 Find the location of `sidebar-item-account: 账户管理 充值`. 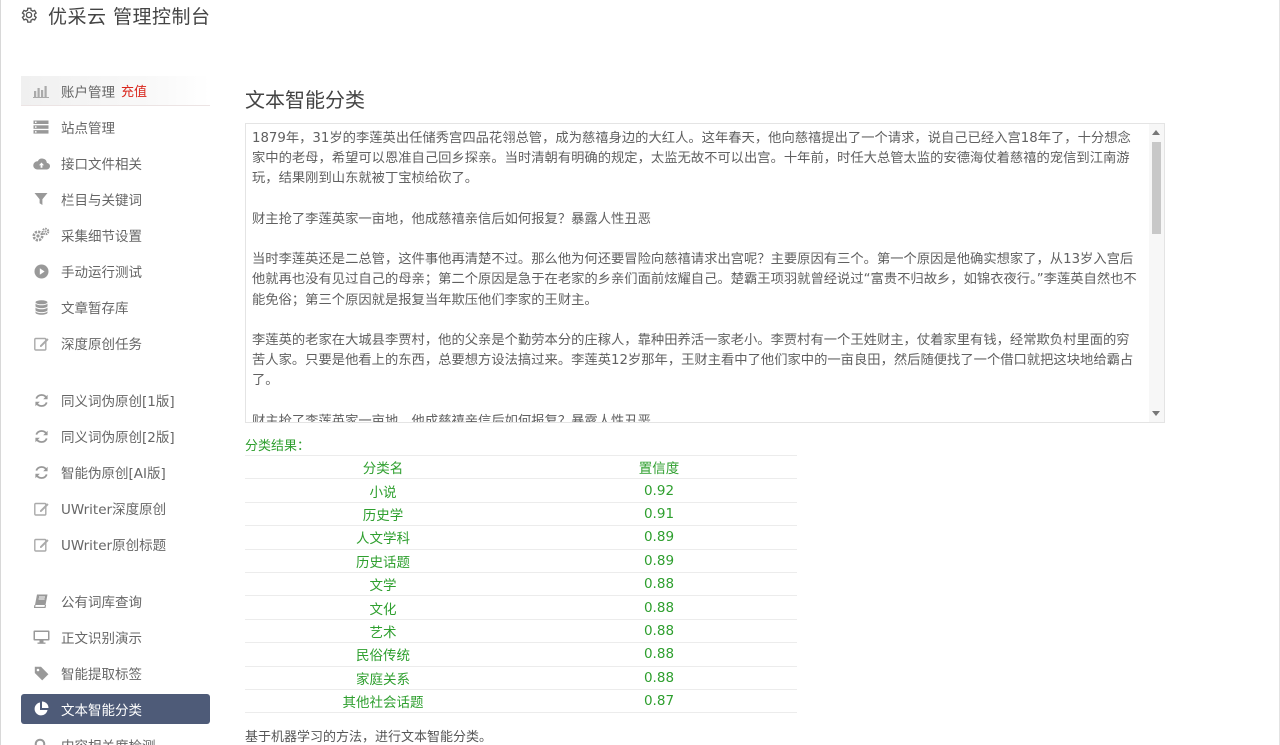

sidebar-item-account: 账户管理 充值 is located at coordinates (115, 91).